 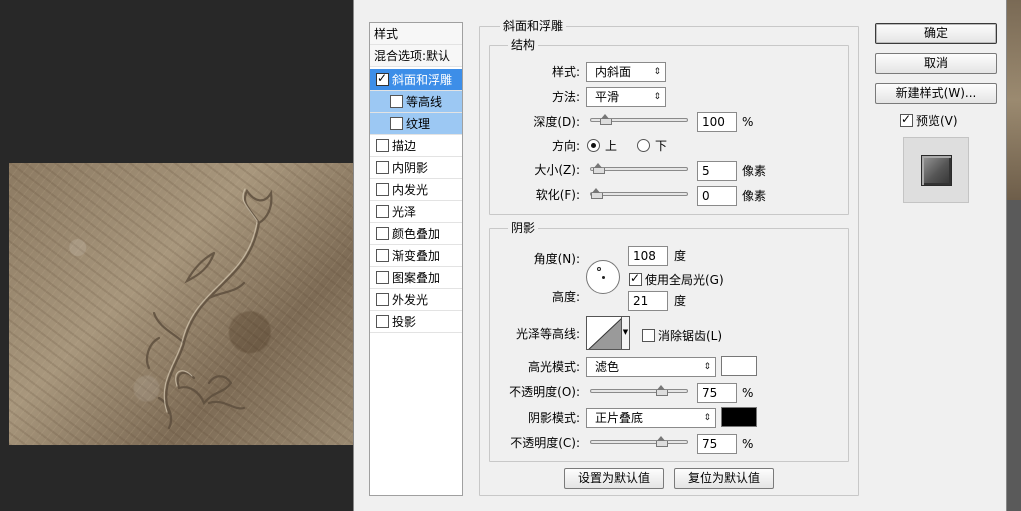 What do you see at coordinates (416, 322) in the screenshot?
I see `style-item-drop-shadow: 投影` at bounding box center [416, 322].